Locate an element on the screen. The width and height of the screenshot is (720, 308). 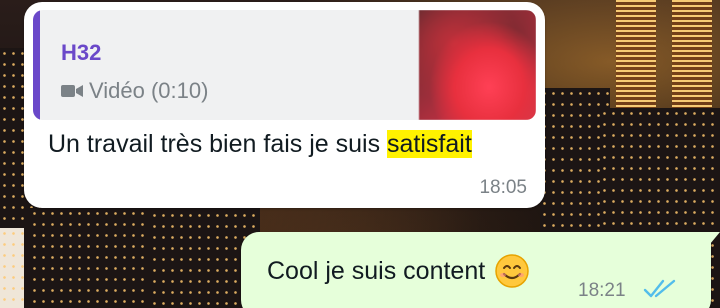
smiling-face-icon is located at coordinates (512, 271).